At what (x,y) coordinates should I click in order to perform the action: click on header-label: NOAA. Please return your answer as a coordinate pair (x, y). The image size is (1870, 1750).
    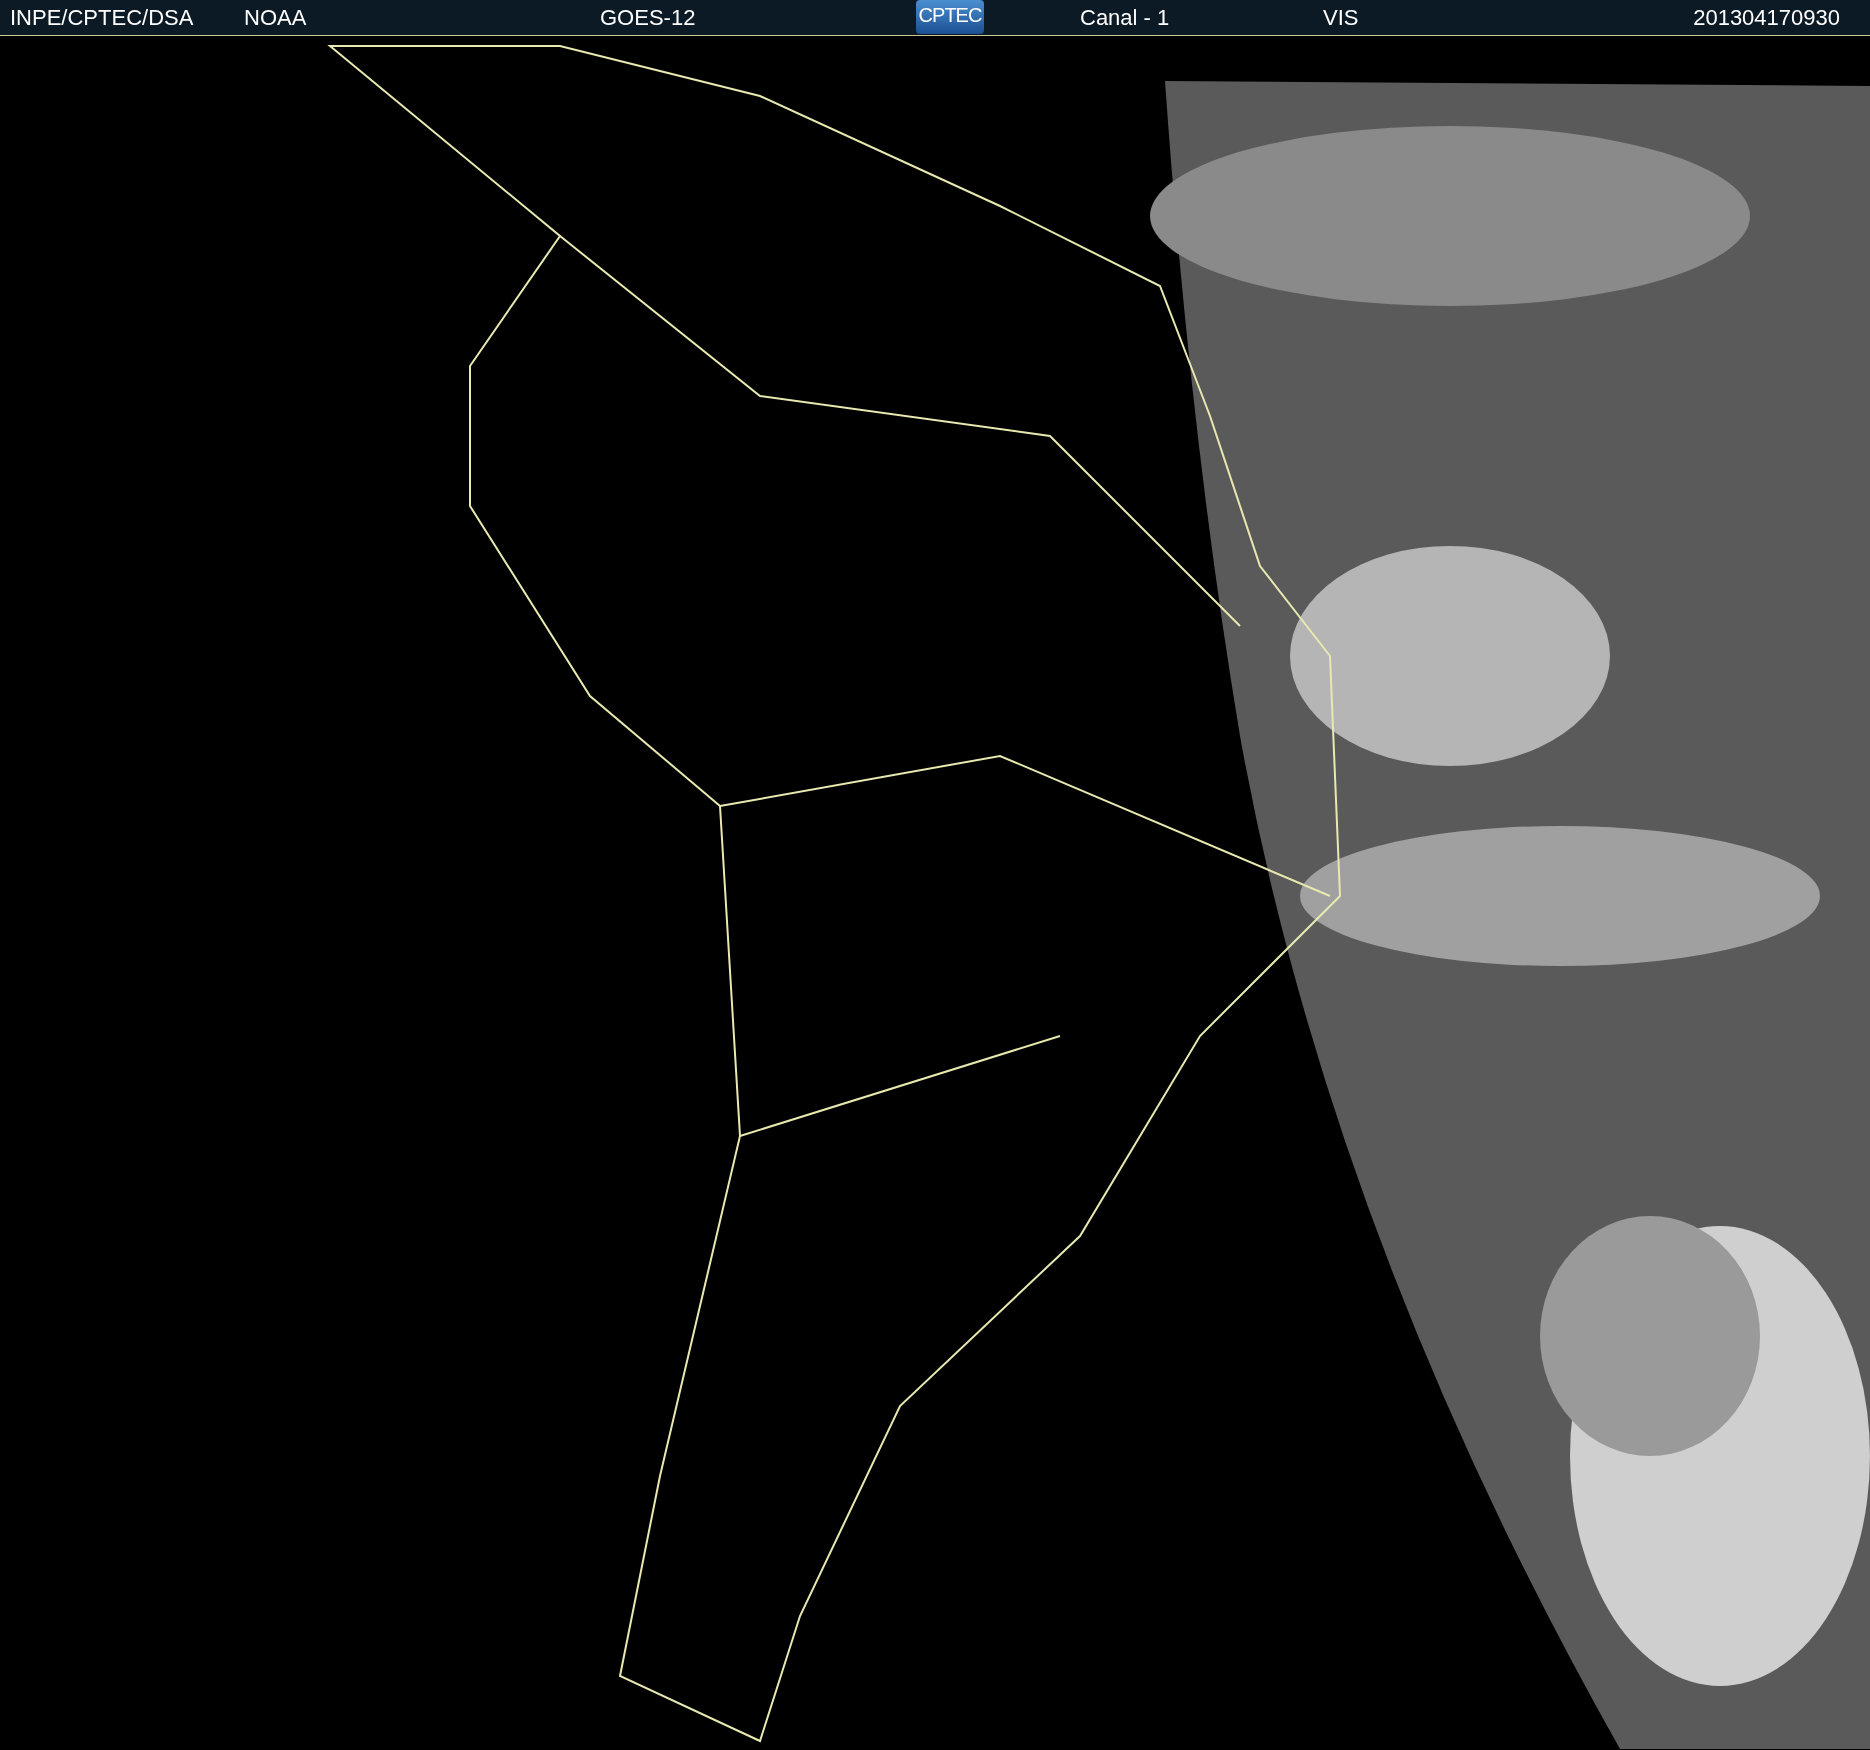
    Looking at the image, I should click on (275, 18).